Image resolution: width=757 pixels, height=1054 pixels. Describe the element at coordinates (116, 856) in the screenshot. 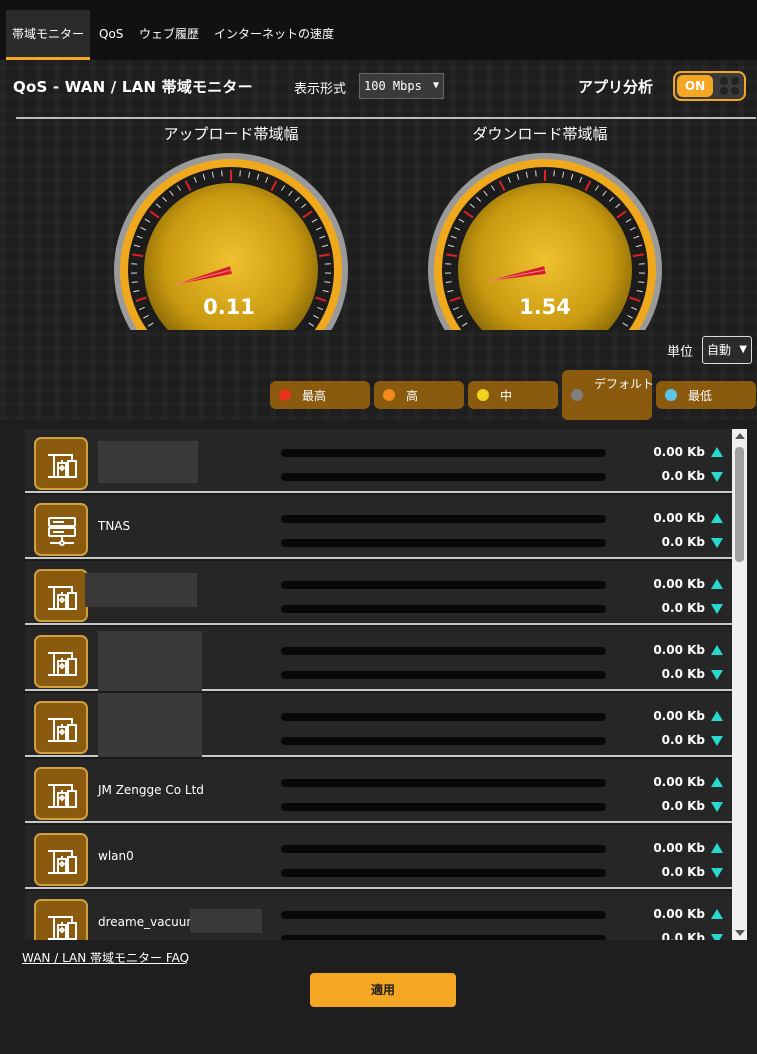

I see `device-name: wlan0` at that location.